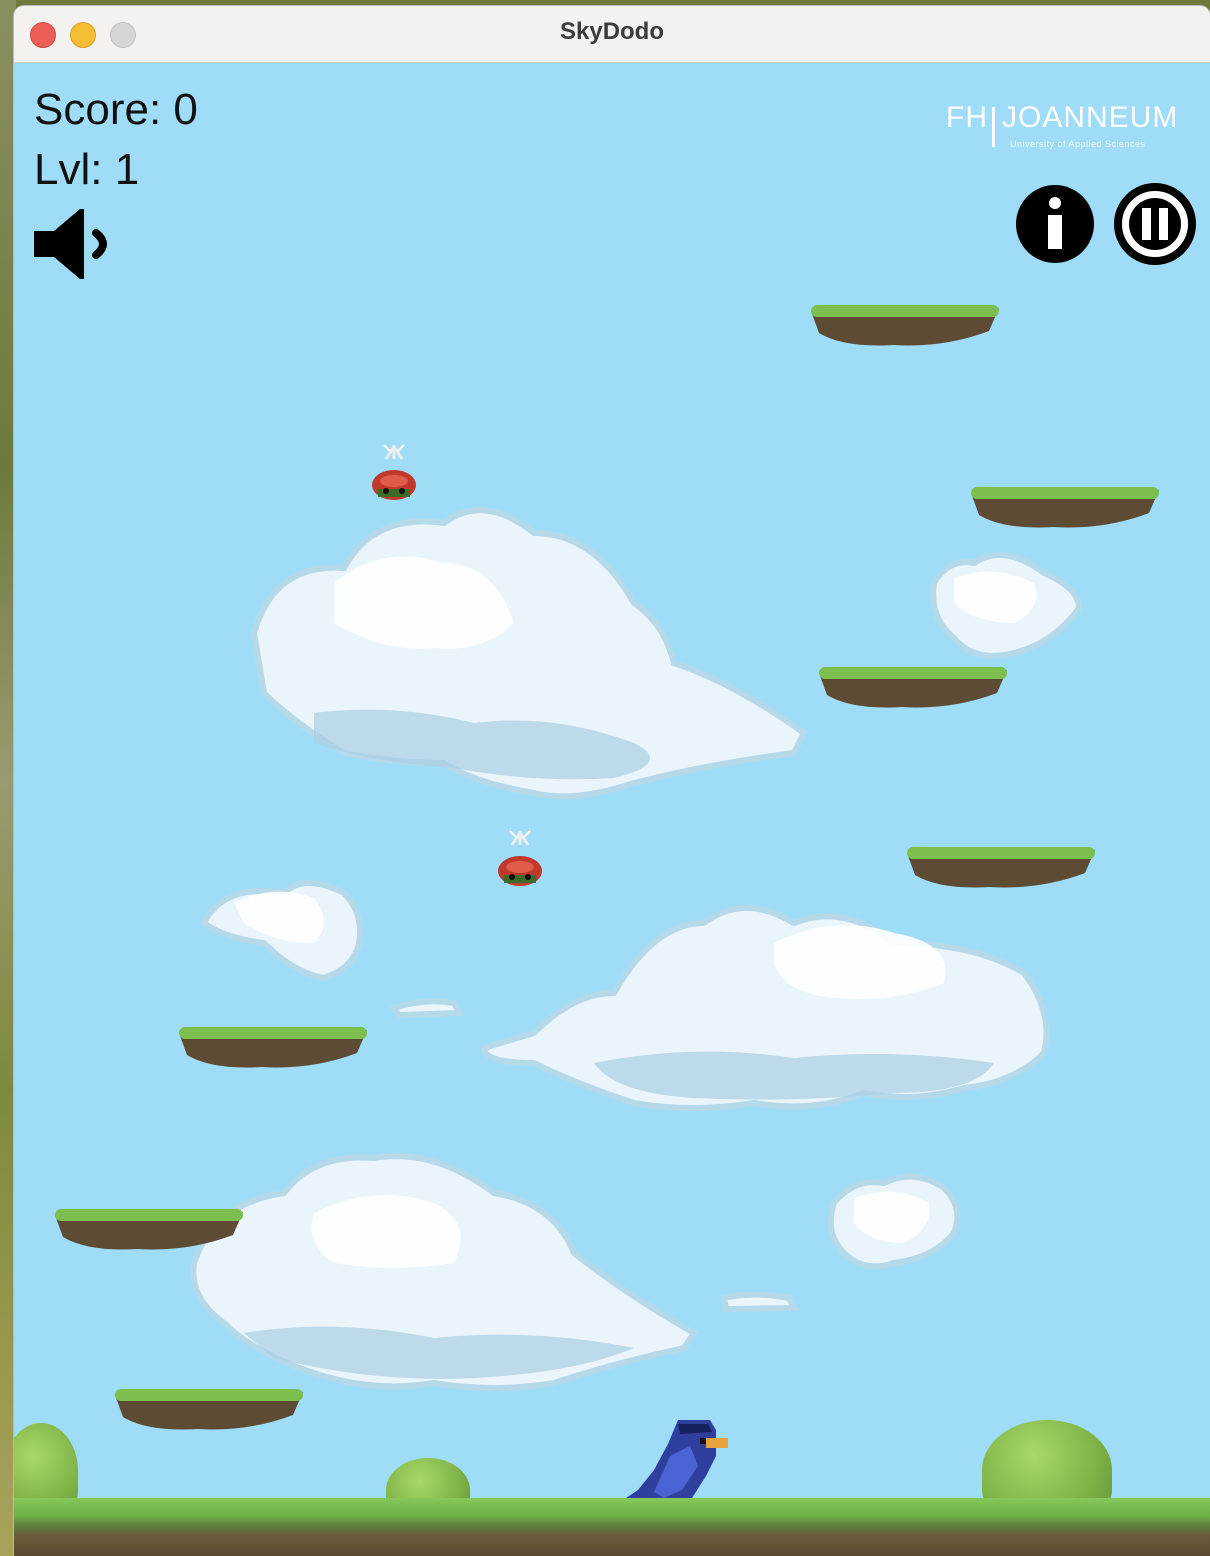 Image resolution: width=1210 pixels, height=1556 pixels. I want to click on title-bar: SkyDodo, so click(612, 34).